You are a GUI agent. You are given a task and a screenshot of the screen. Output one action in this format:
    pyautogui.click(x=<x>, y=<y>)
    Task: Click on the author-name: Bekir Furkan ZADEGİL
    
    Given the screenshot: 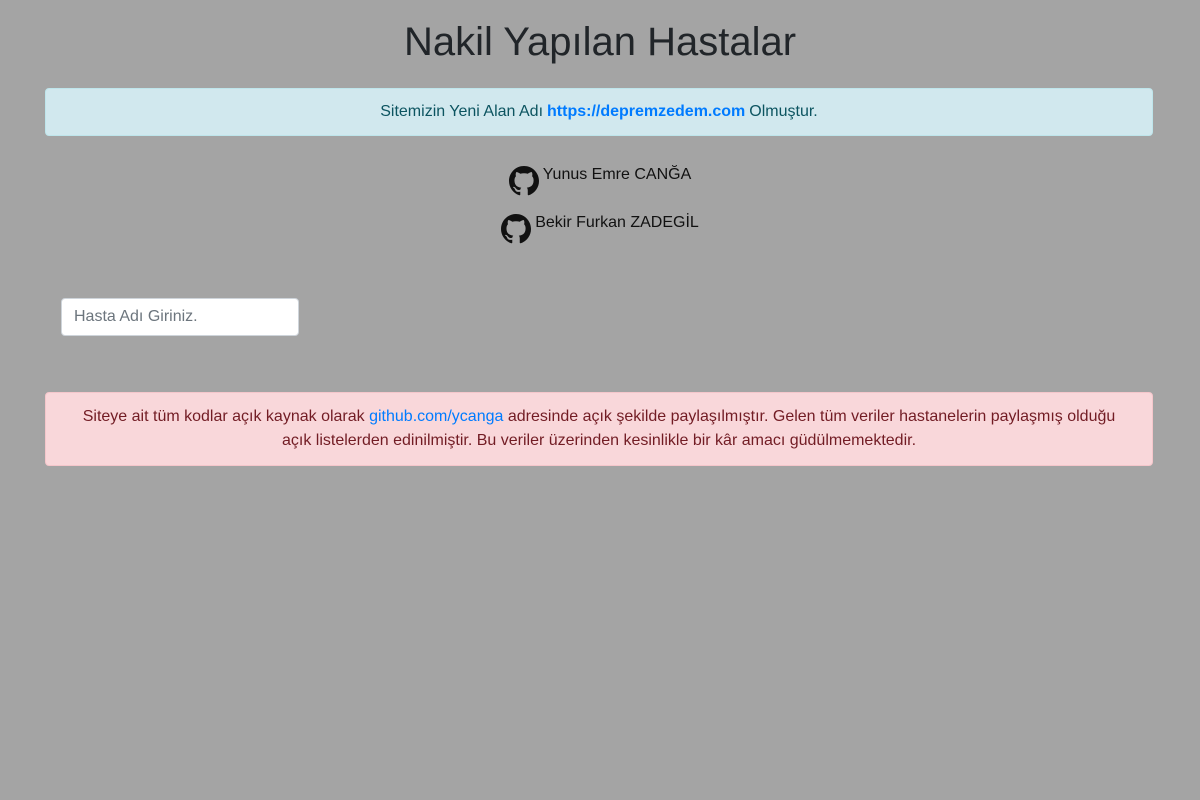 What is the action you would take?
    pyautogui.click(x=617, y=222)
    